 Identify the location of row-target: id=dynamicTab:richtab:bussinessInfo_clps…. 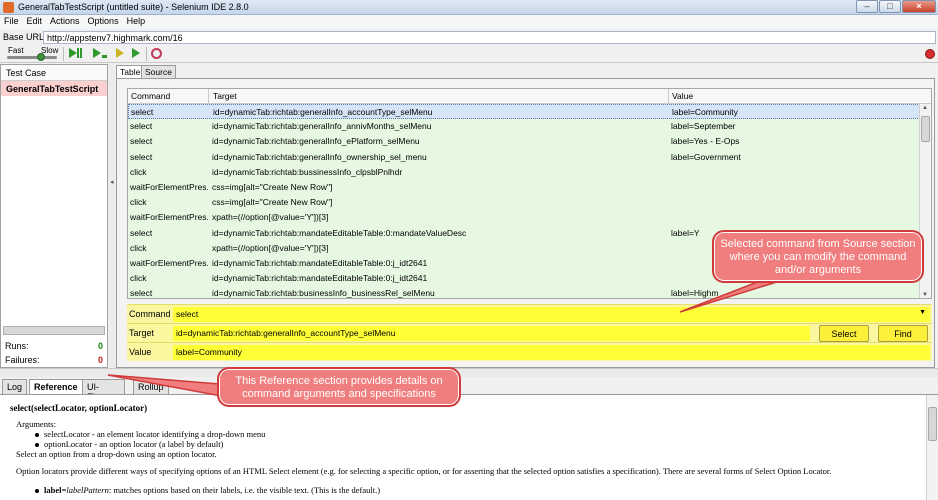
(307, 171).